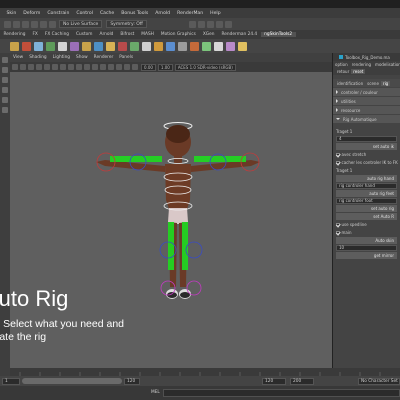 The image size is (400, 400). What do you see at coordinates (61, 57) in the screenshot?
I see `viewport-menu-lighting: Lighting` at bounding box center [61, 57].